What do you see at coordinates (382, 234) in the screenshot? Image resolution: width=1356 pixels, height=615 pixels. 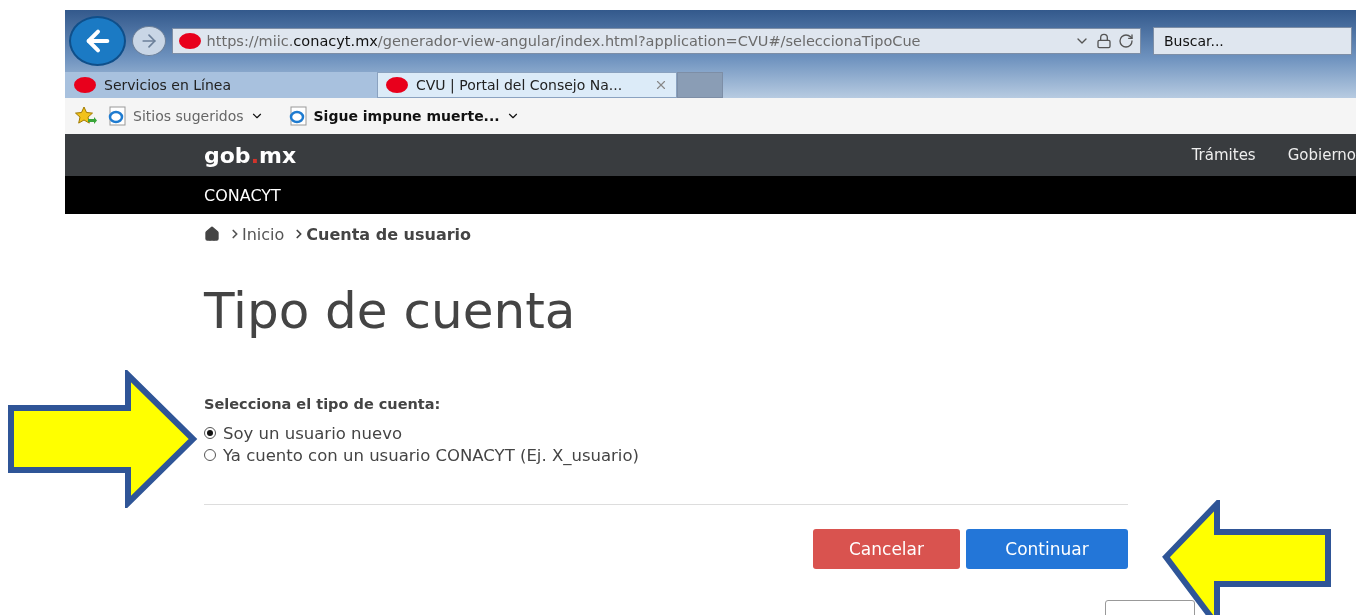 I see `breadcrumb-link: Cuenta de usuario` at bounding box center [382, 234].